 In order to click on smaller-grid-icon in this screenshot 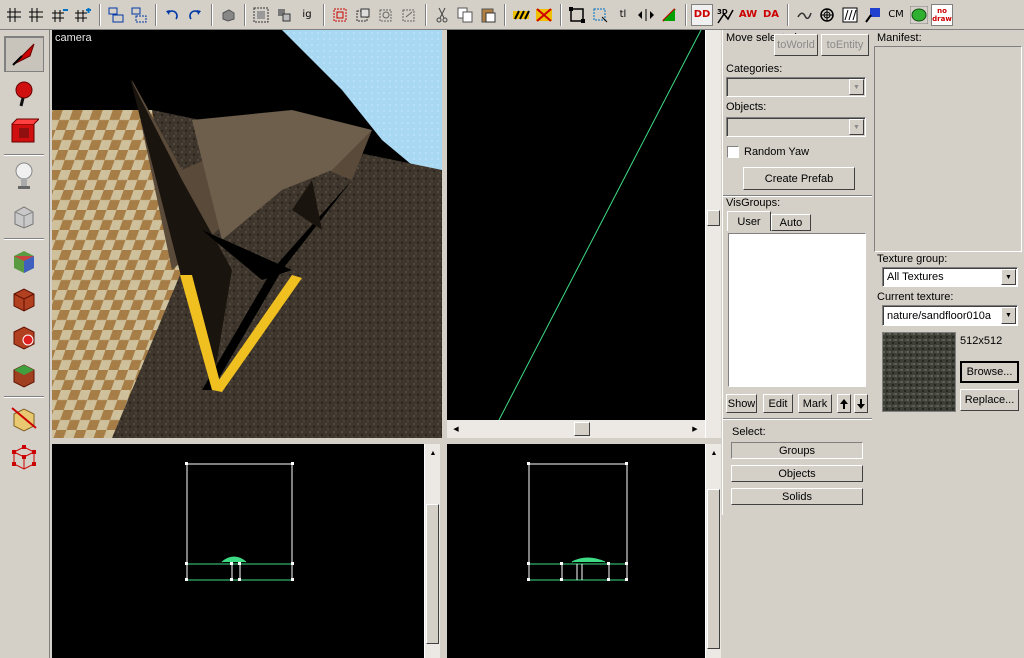, I will do `click(60, 15)`.